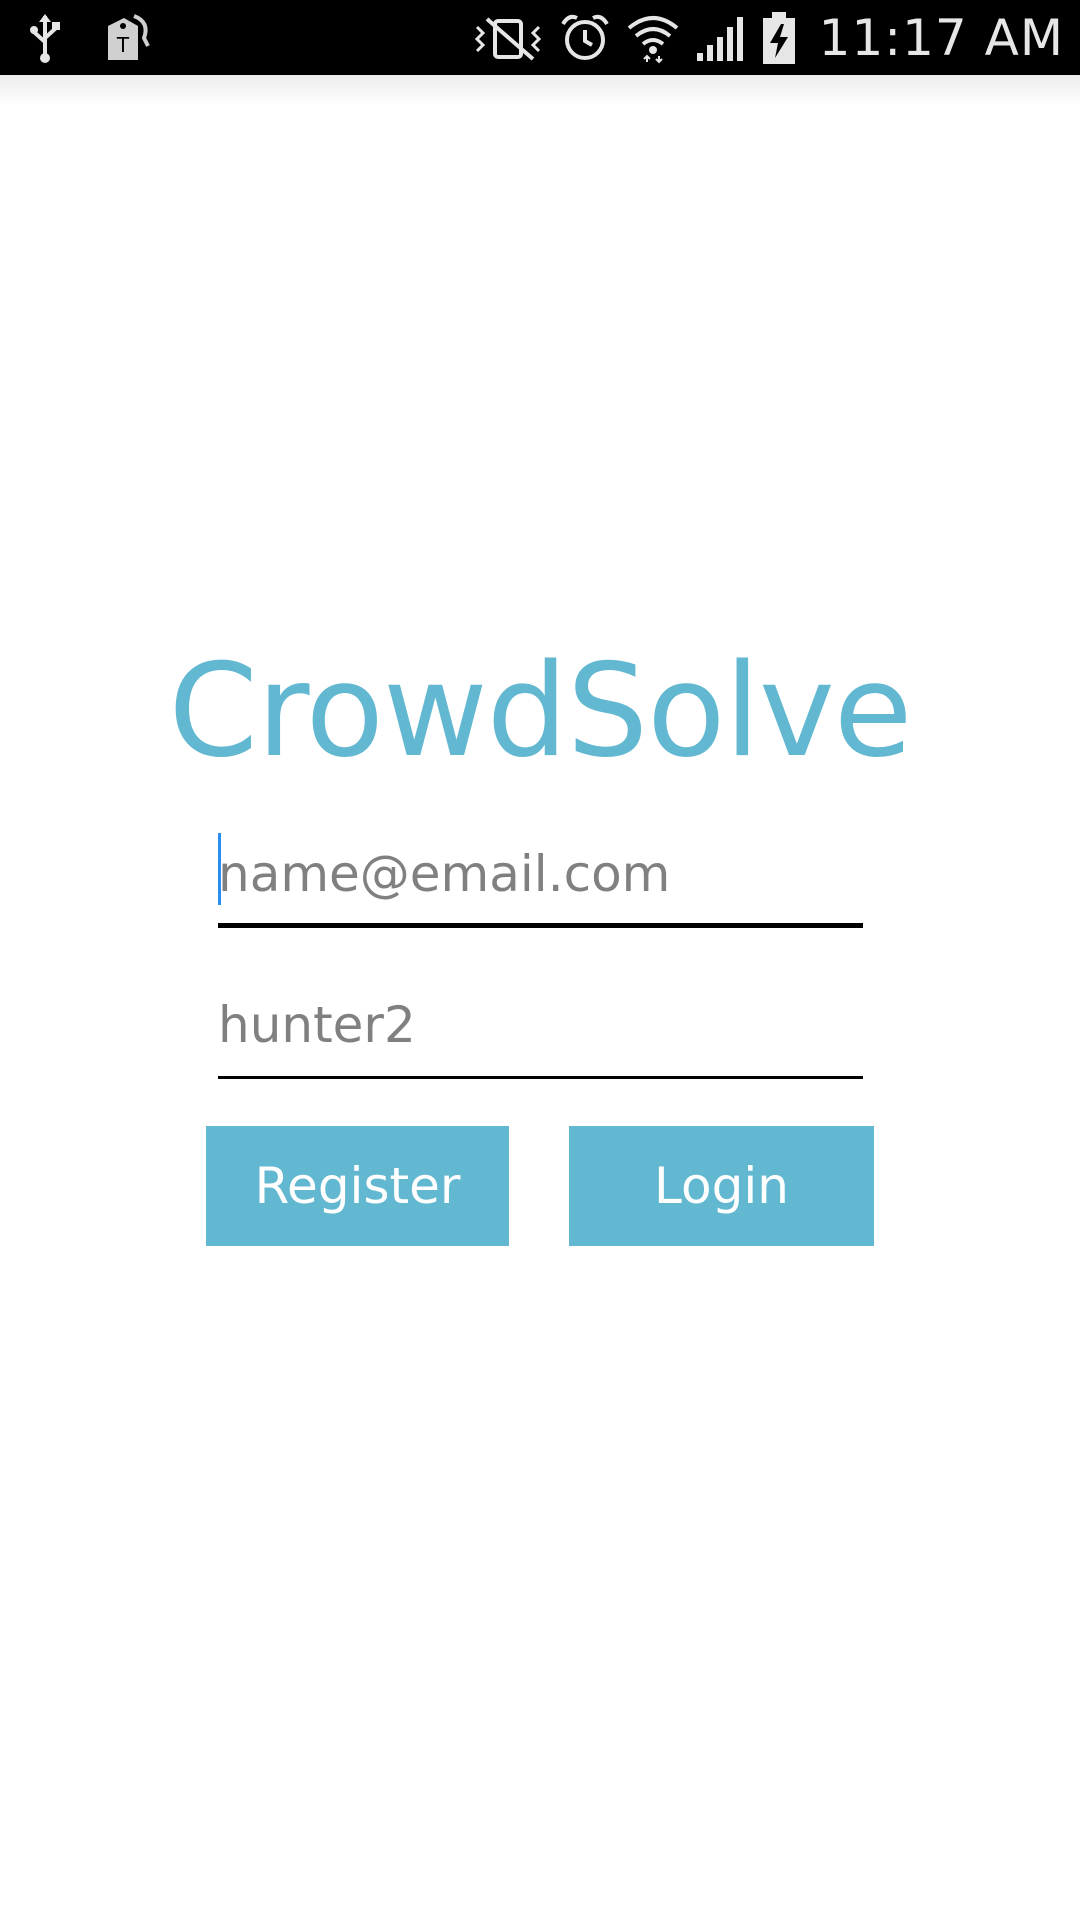 This screenshot has width=1080, height=1920. Describe the element at coordinates (444, 874) in the screenshot. I see `email-field-value: name@email.com` at that location.